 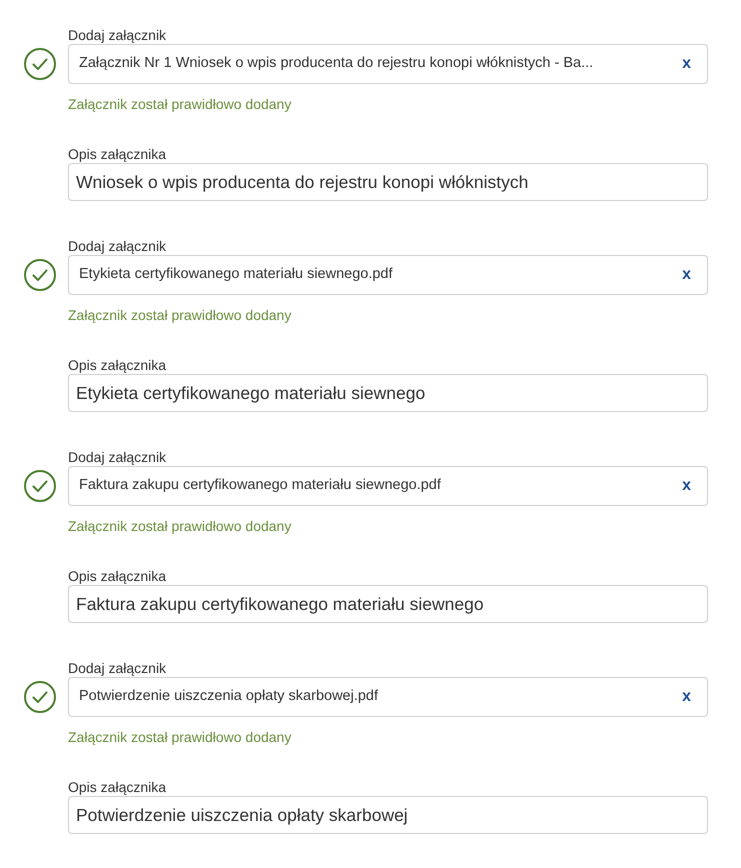 I want to click on file-field: Załącznik Nr 1 Wniosek o wpis producenta do rejestru konopi włóknistych - Ba... x, so click(x=388, y=64).